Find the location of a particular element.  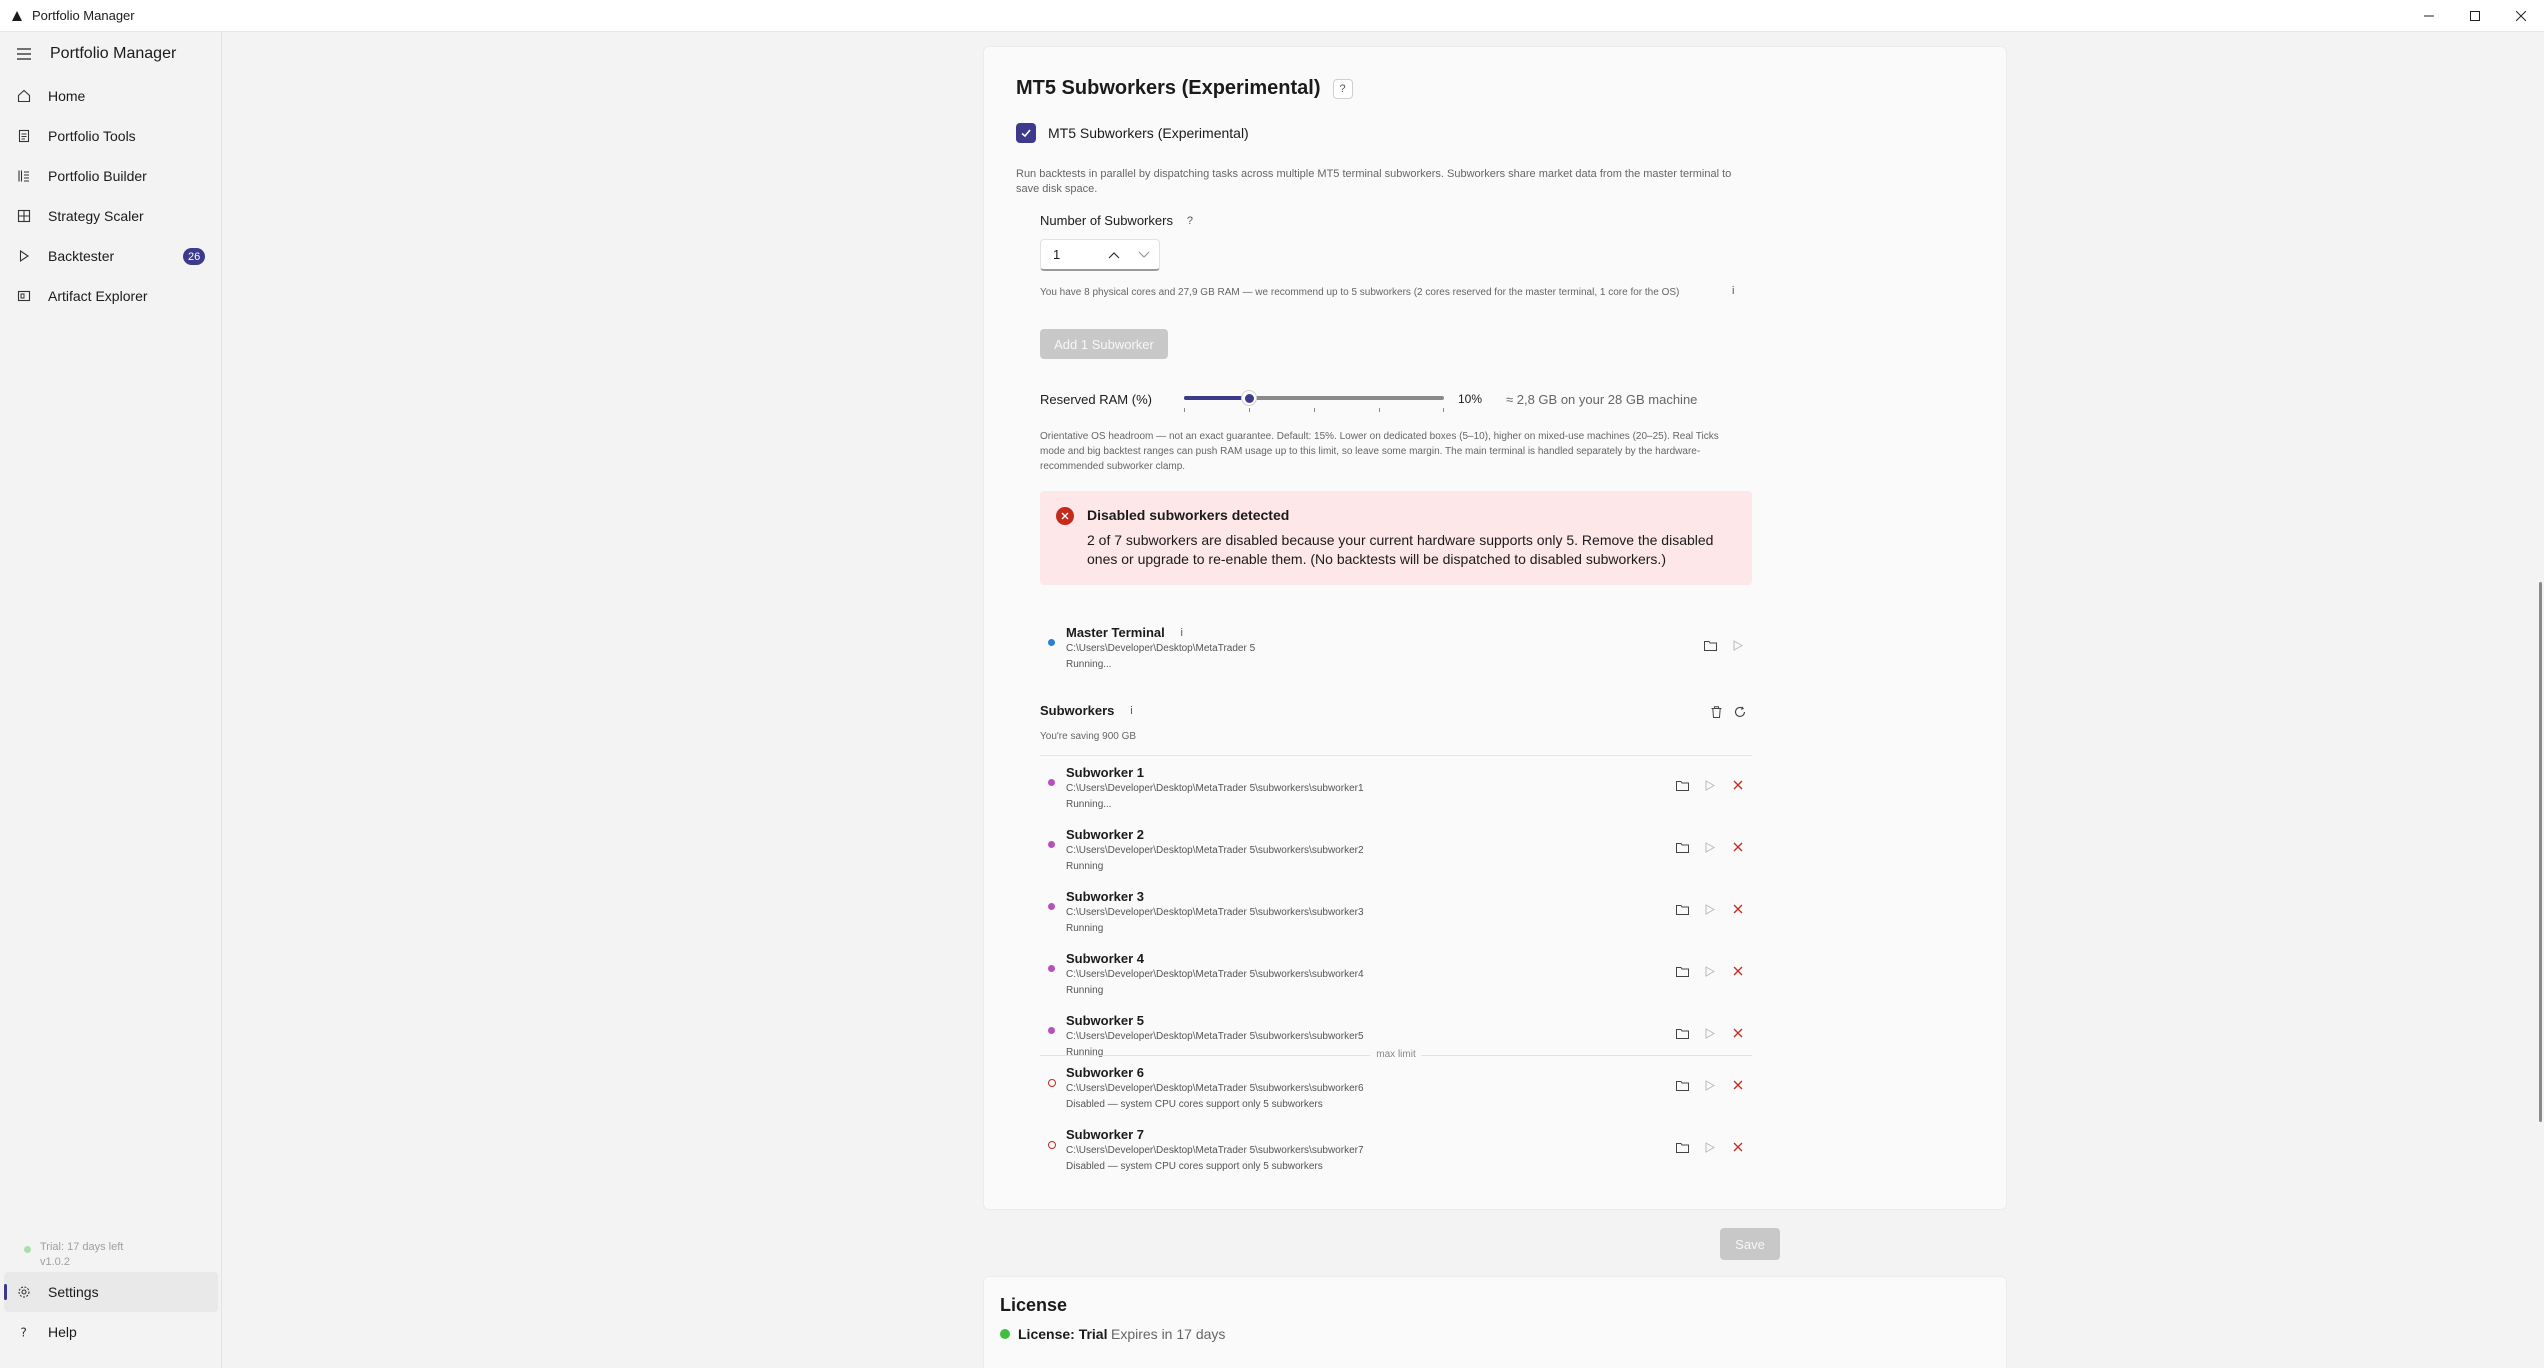

master-terminal-info-icon: i is located at coordinates (1182, 633).